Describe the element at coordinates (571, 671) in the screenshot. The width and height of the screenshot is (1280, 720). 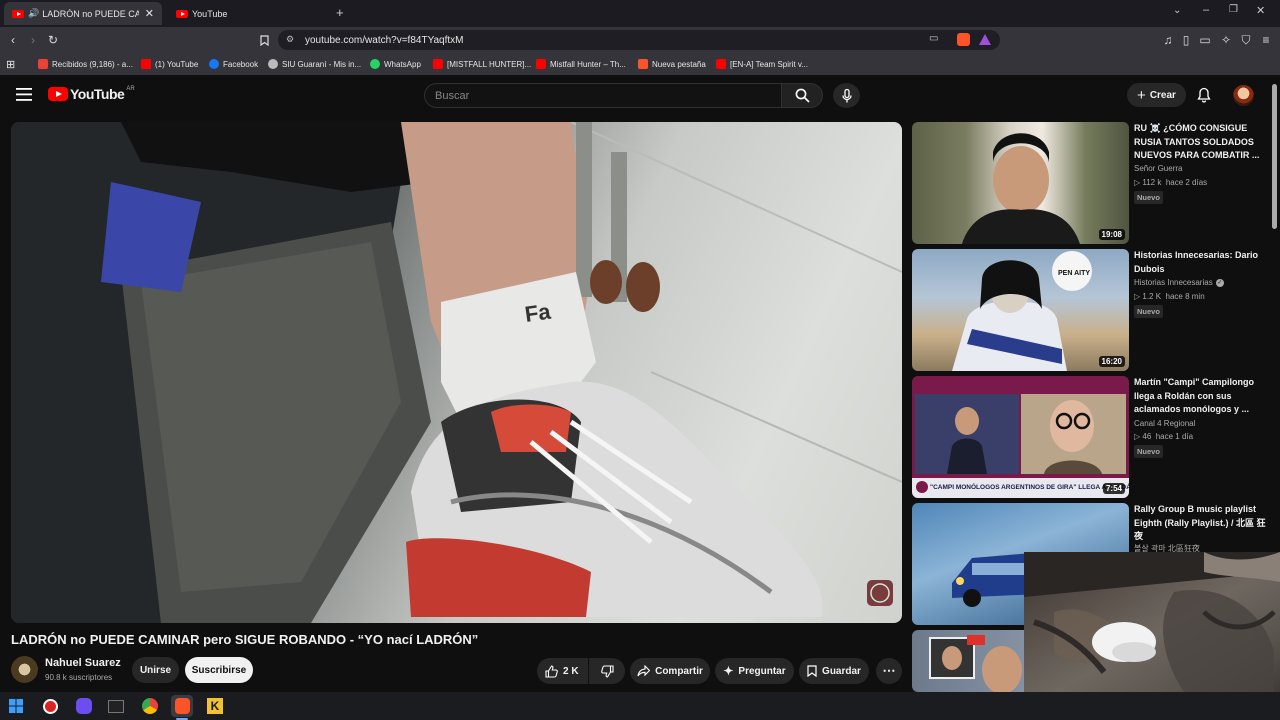
I see `like-count: 2 K` at that location.